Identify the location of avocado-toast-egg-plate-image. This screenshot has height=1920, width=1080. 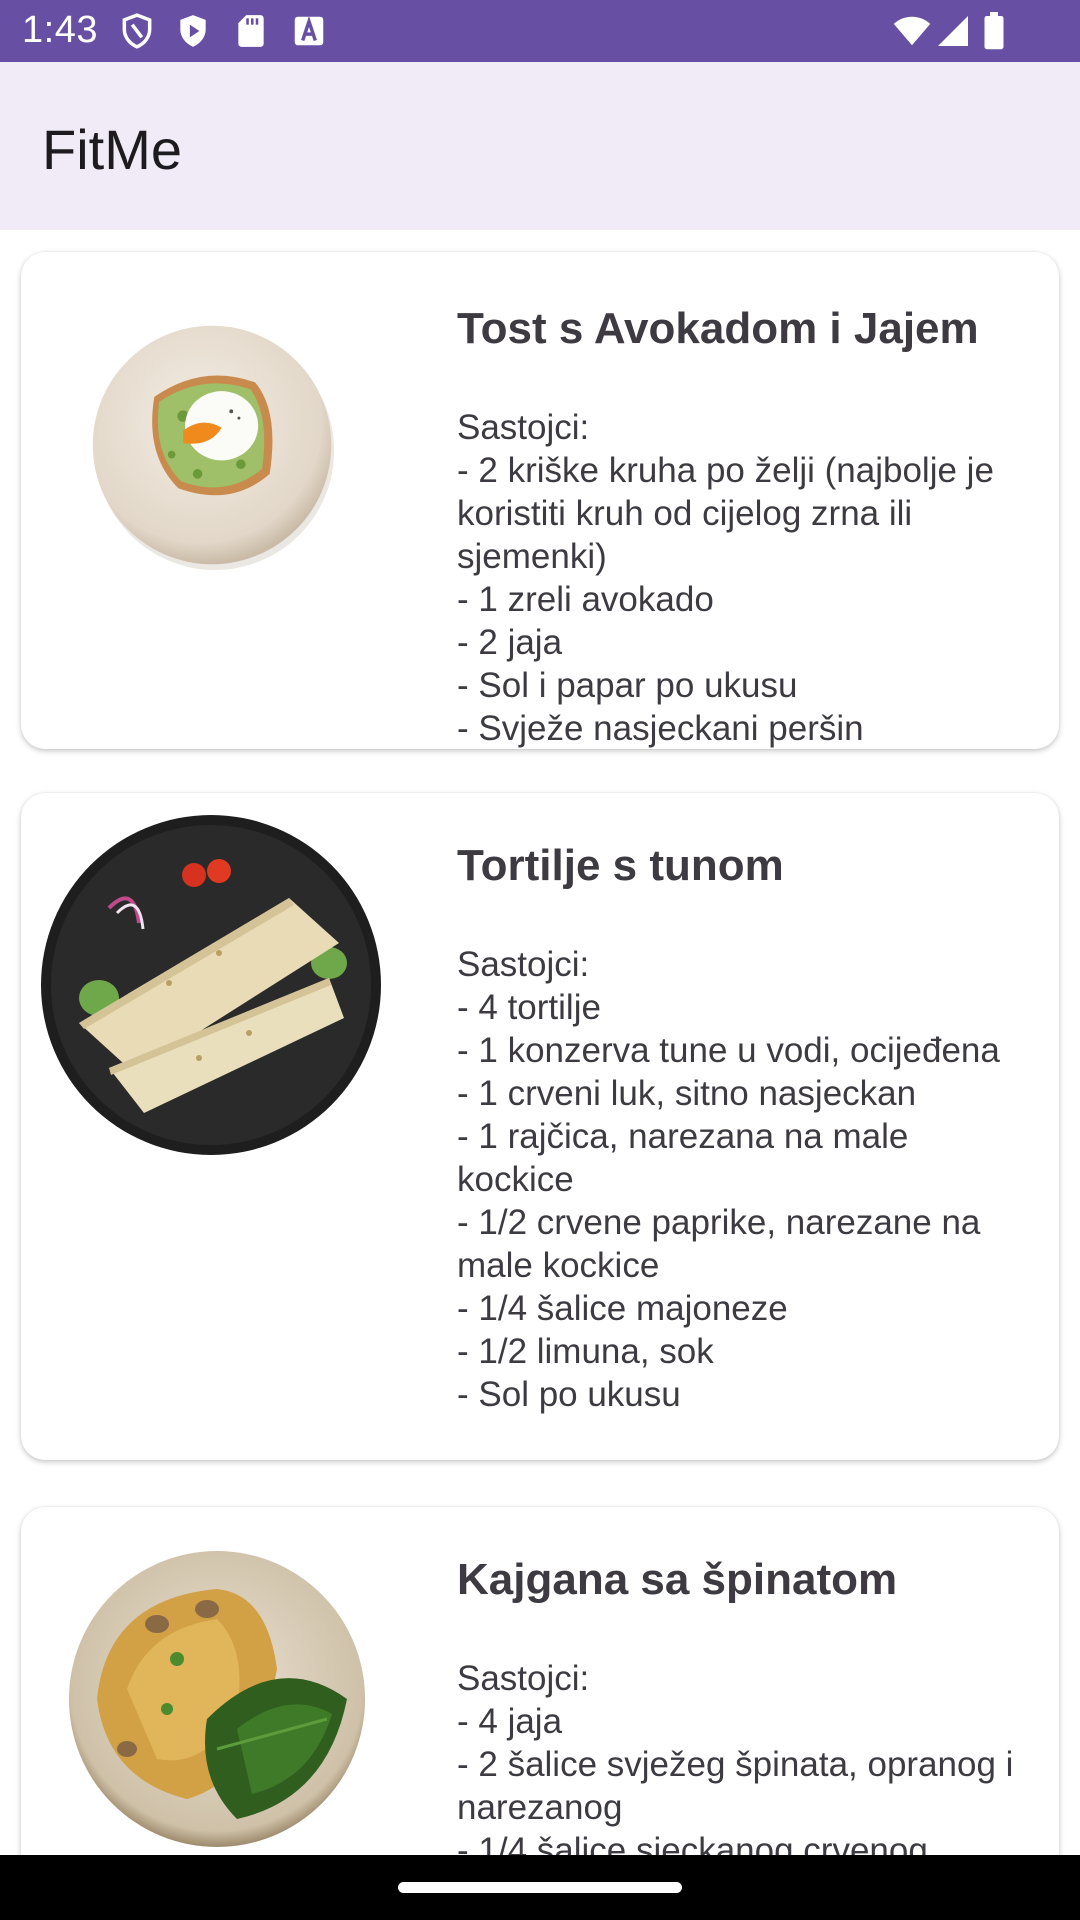
(213, 447).